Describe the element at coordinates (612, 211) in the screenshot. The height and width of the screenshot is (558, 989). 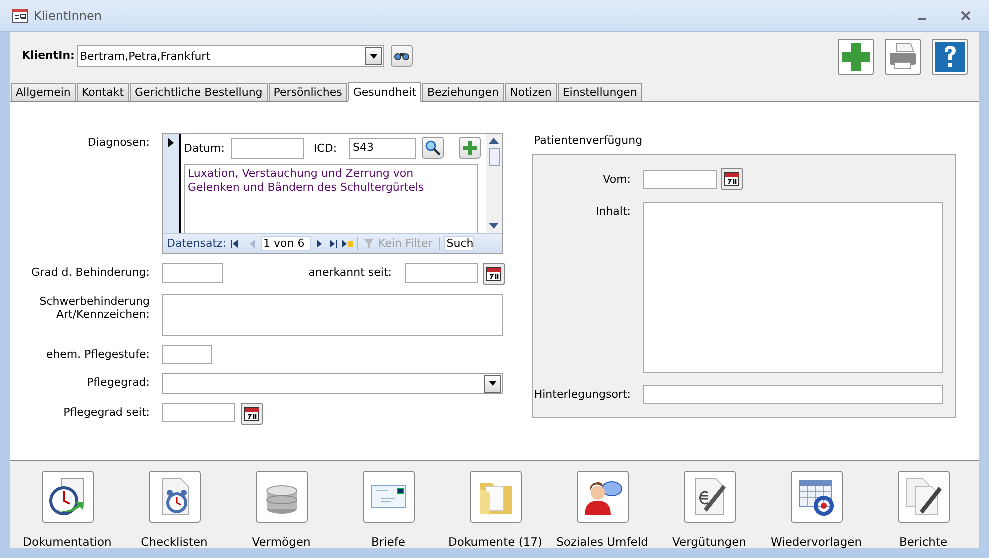
I see `field-label: Inhalt:` at that location.